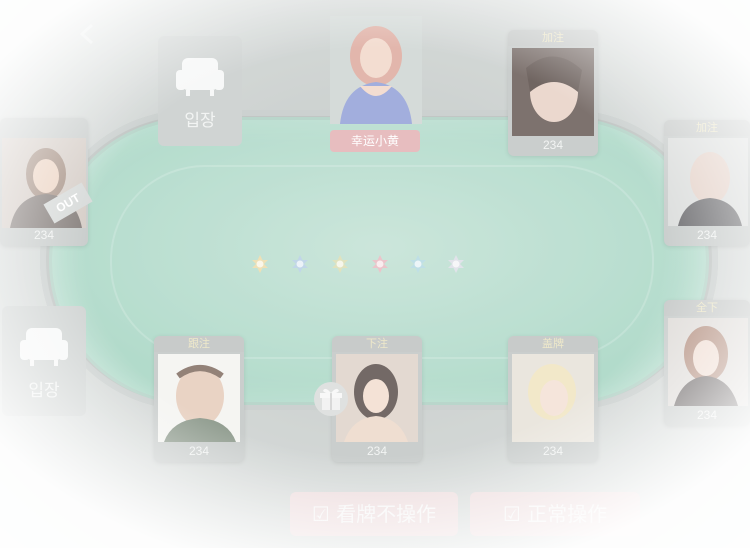  I want to click on seat-bottom-left: 跟注 234, so click(199, 399).